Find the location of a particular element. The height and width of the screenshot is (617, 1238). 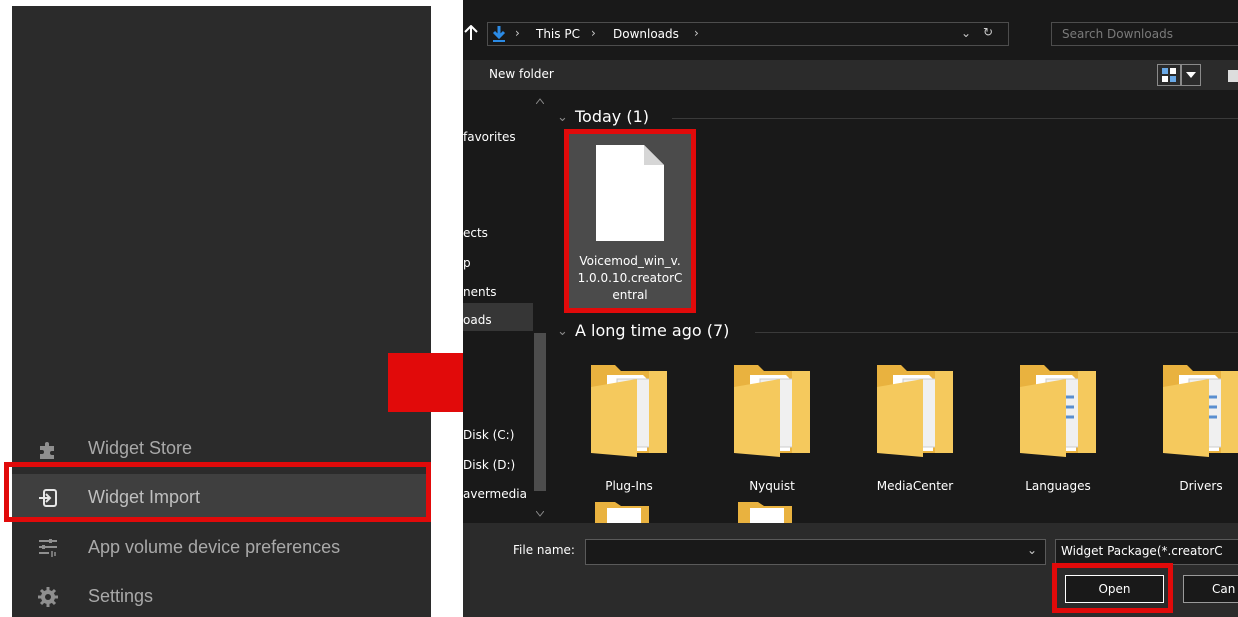

dropdown-arrow-icon is located at coordinates (1191, 75).